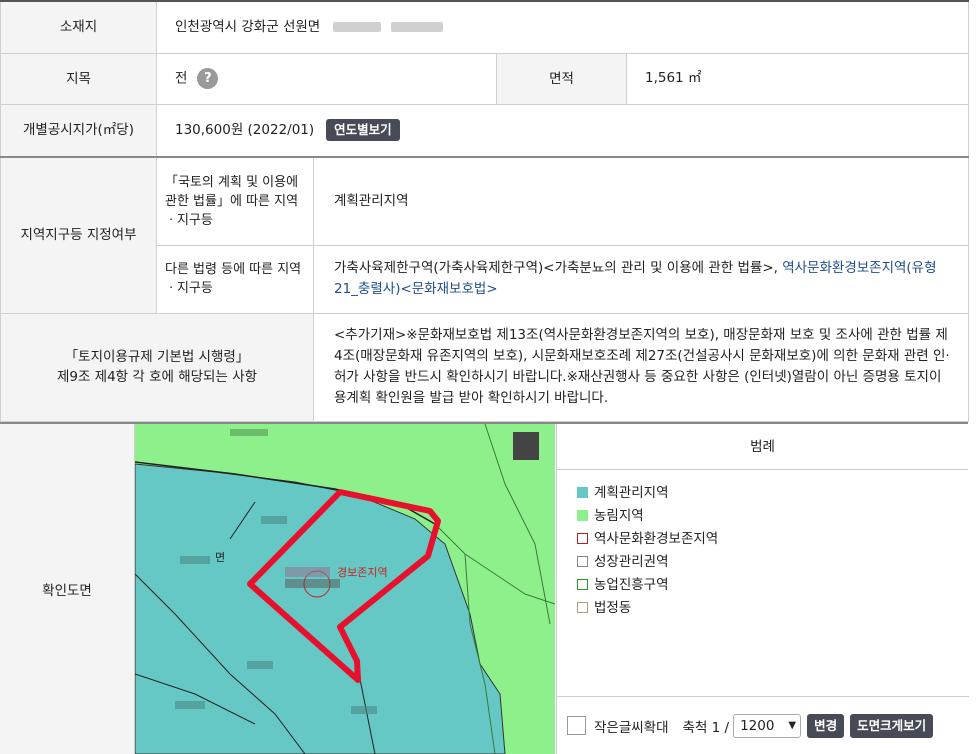 Image resolution: width=980 pixels, height=754 pixels. What do you see at coordinates (826, 725) in the screenshot?
I see `change-scale-button: 변경` at bounding box center [826, 725].